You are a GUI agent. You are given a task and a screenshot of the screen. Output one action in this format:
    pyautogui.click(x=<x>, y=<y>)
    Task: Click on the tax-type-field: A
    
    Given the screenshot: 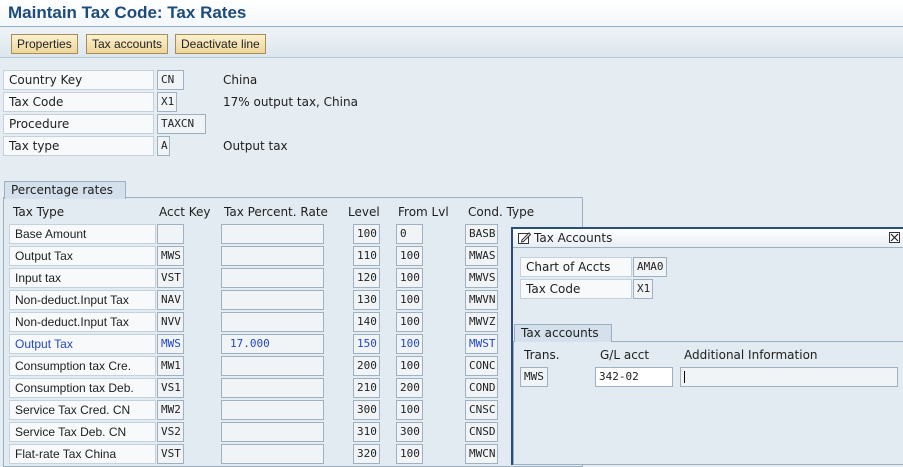 What is the action you would take?
    pyautogui.click(x=163, y=146)
    